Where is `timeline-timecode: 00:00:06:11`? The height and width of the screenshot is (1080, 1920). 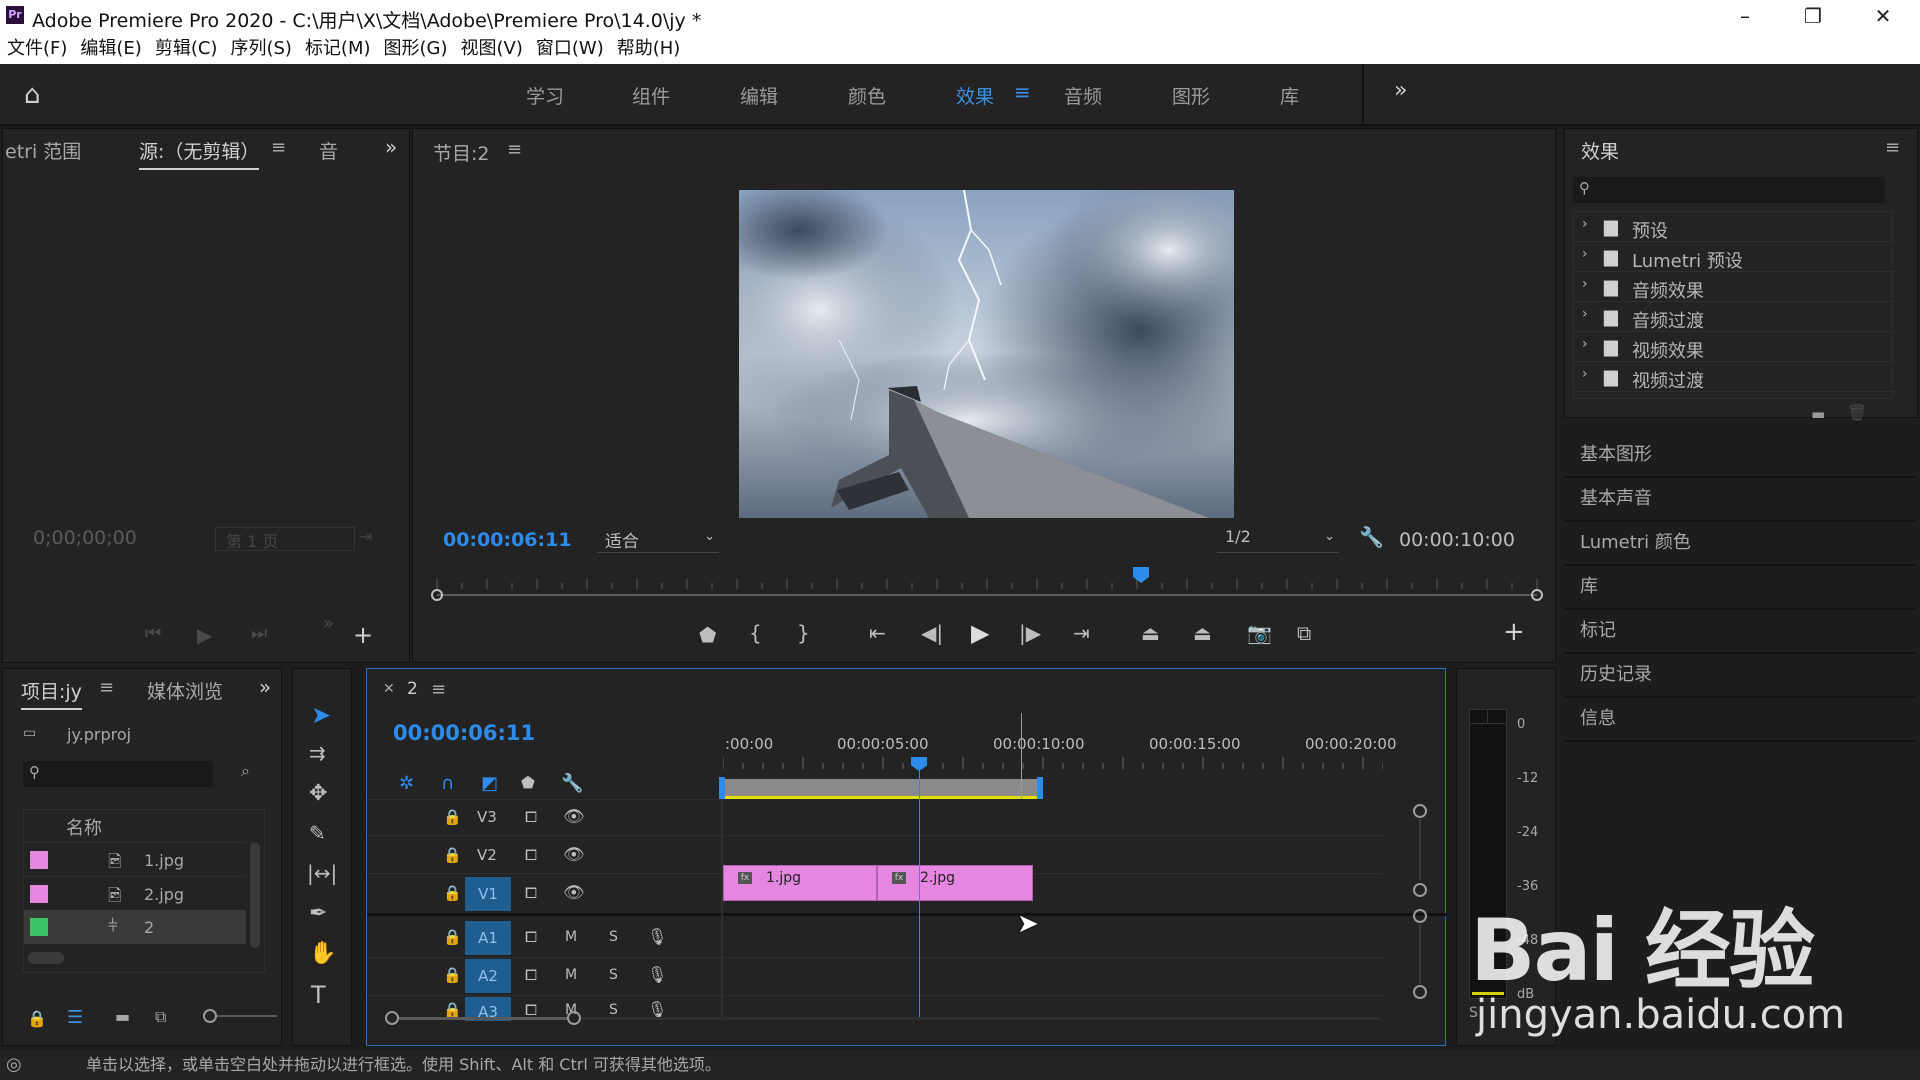
timeline-timecode: 00:00:06:11 is located at coordinates (464, 733).